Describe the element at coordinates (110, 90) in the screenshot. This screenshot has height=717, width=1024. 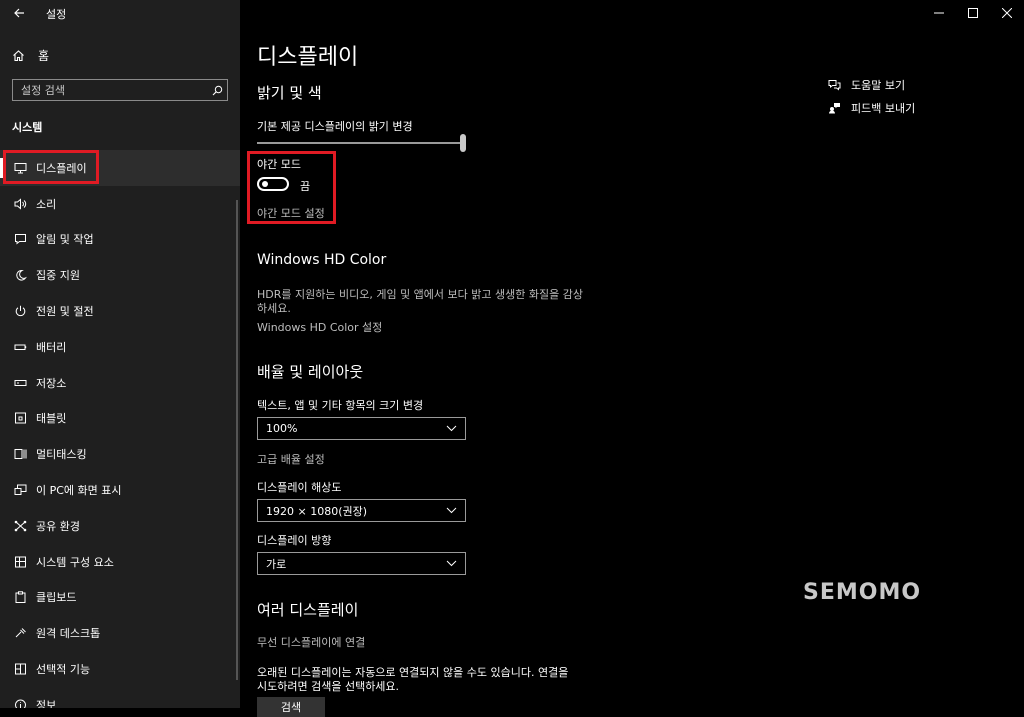
I see `search-input` at that location.